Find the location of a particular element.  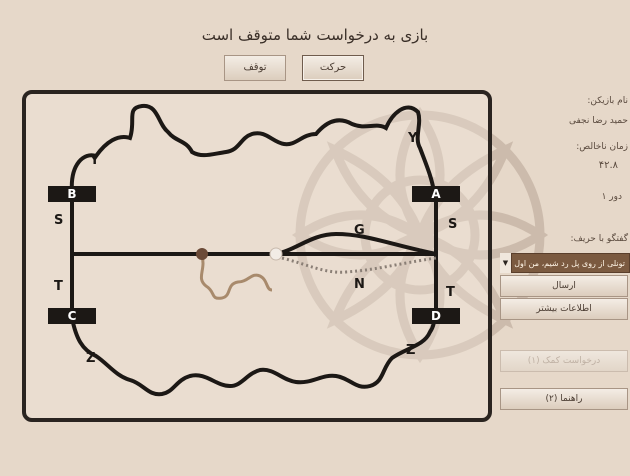

node-a-label: A is located at coordinates (436, 194).